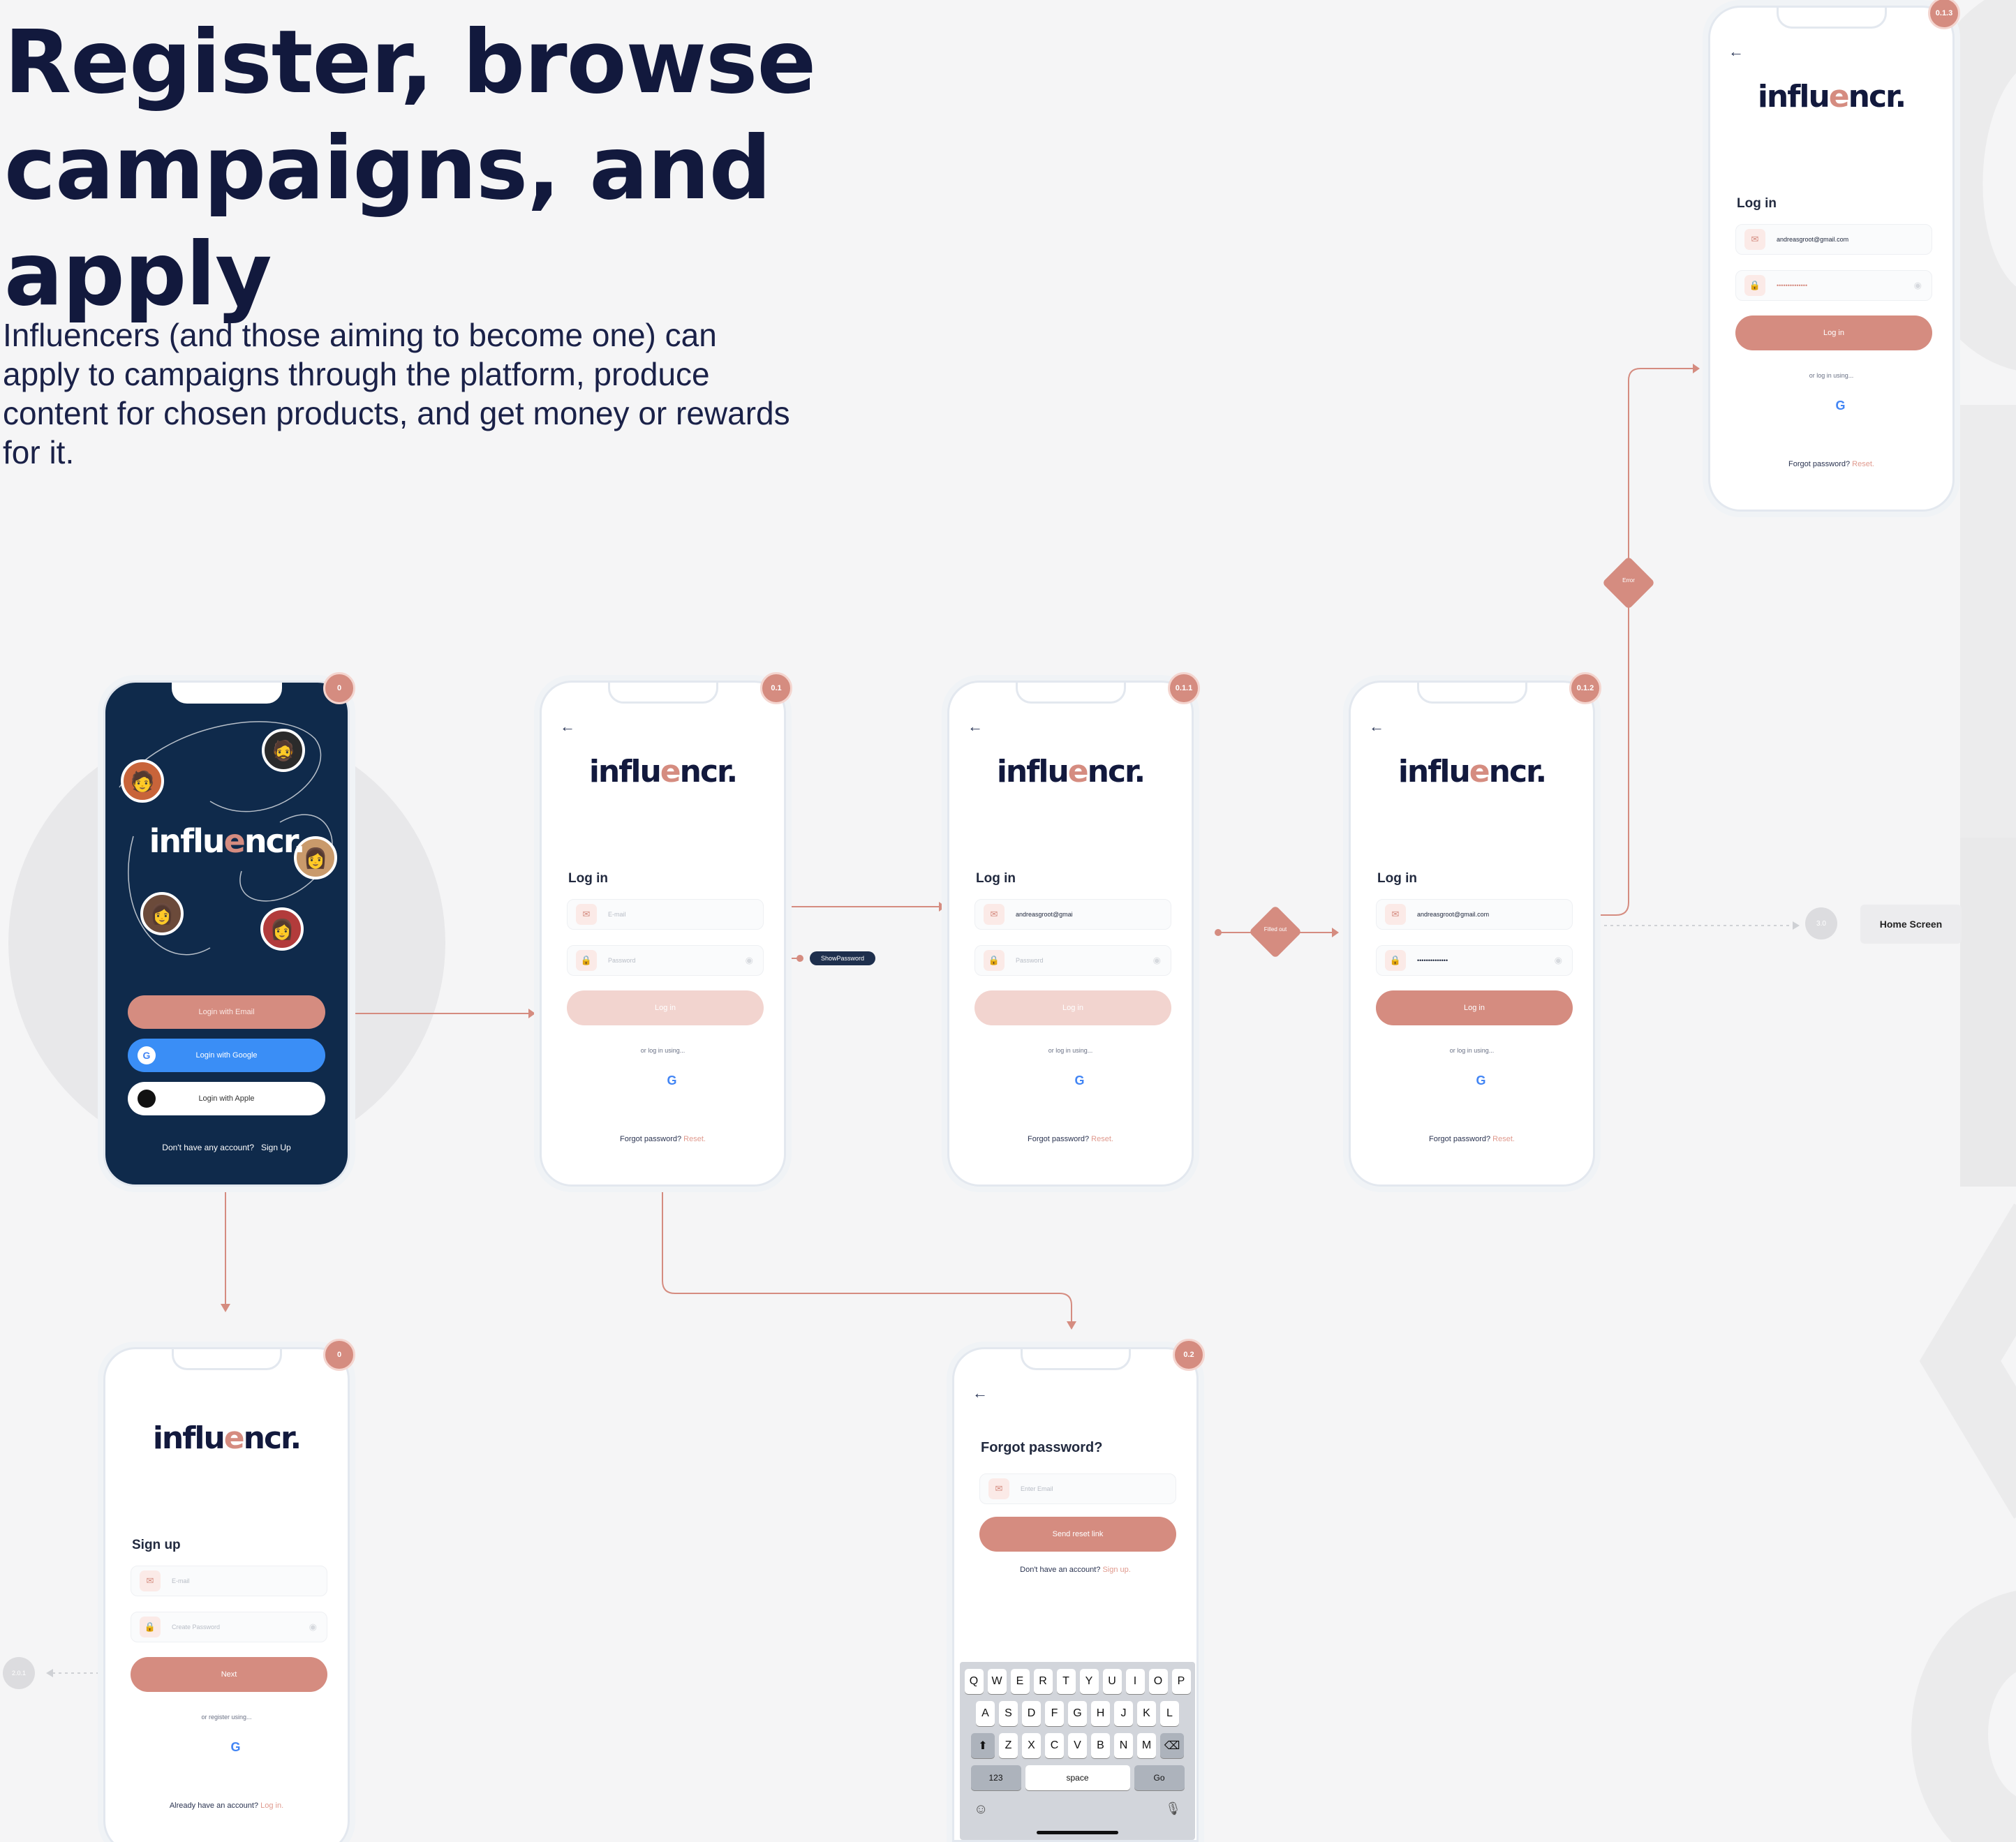  What do you see at coordinates (226, 1012) in the screenshot?
I see `login-email-button: Login with Email` at bounding box center [226, 1012].